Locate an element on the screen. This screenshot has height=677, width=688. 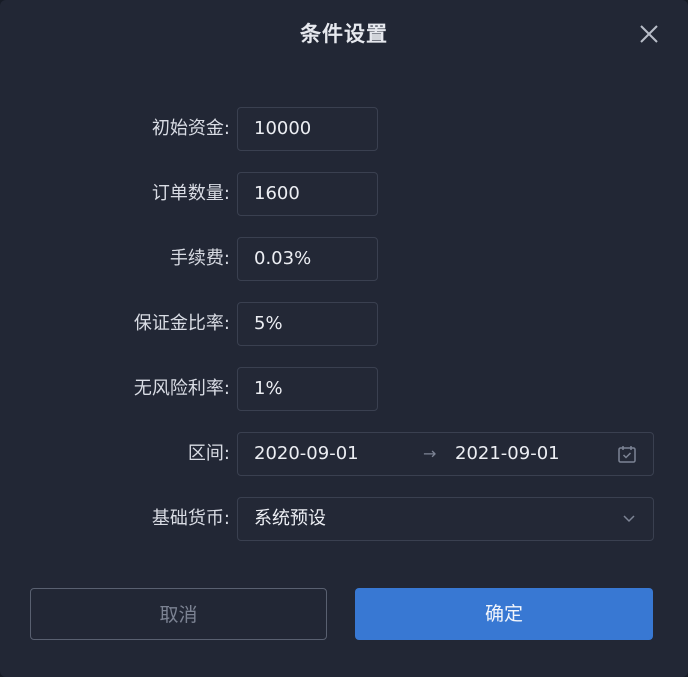
dialog-title: 条件设置 is located at coordinates (344, 34).